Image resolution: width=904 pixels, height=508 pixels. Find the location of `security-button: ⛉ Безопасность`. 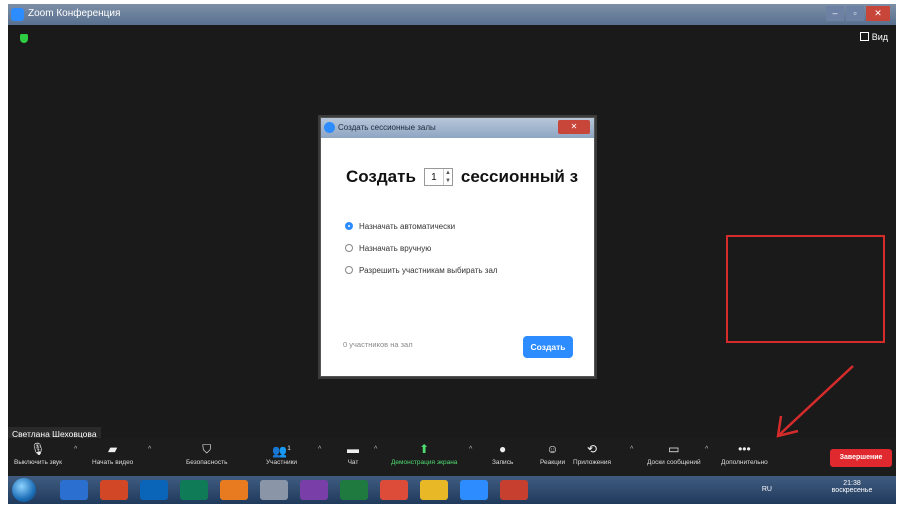

security-button: ⛉ Безопасность is located at coordinates (206, 454).